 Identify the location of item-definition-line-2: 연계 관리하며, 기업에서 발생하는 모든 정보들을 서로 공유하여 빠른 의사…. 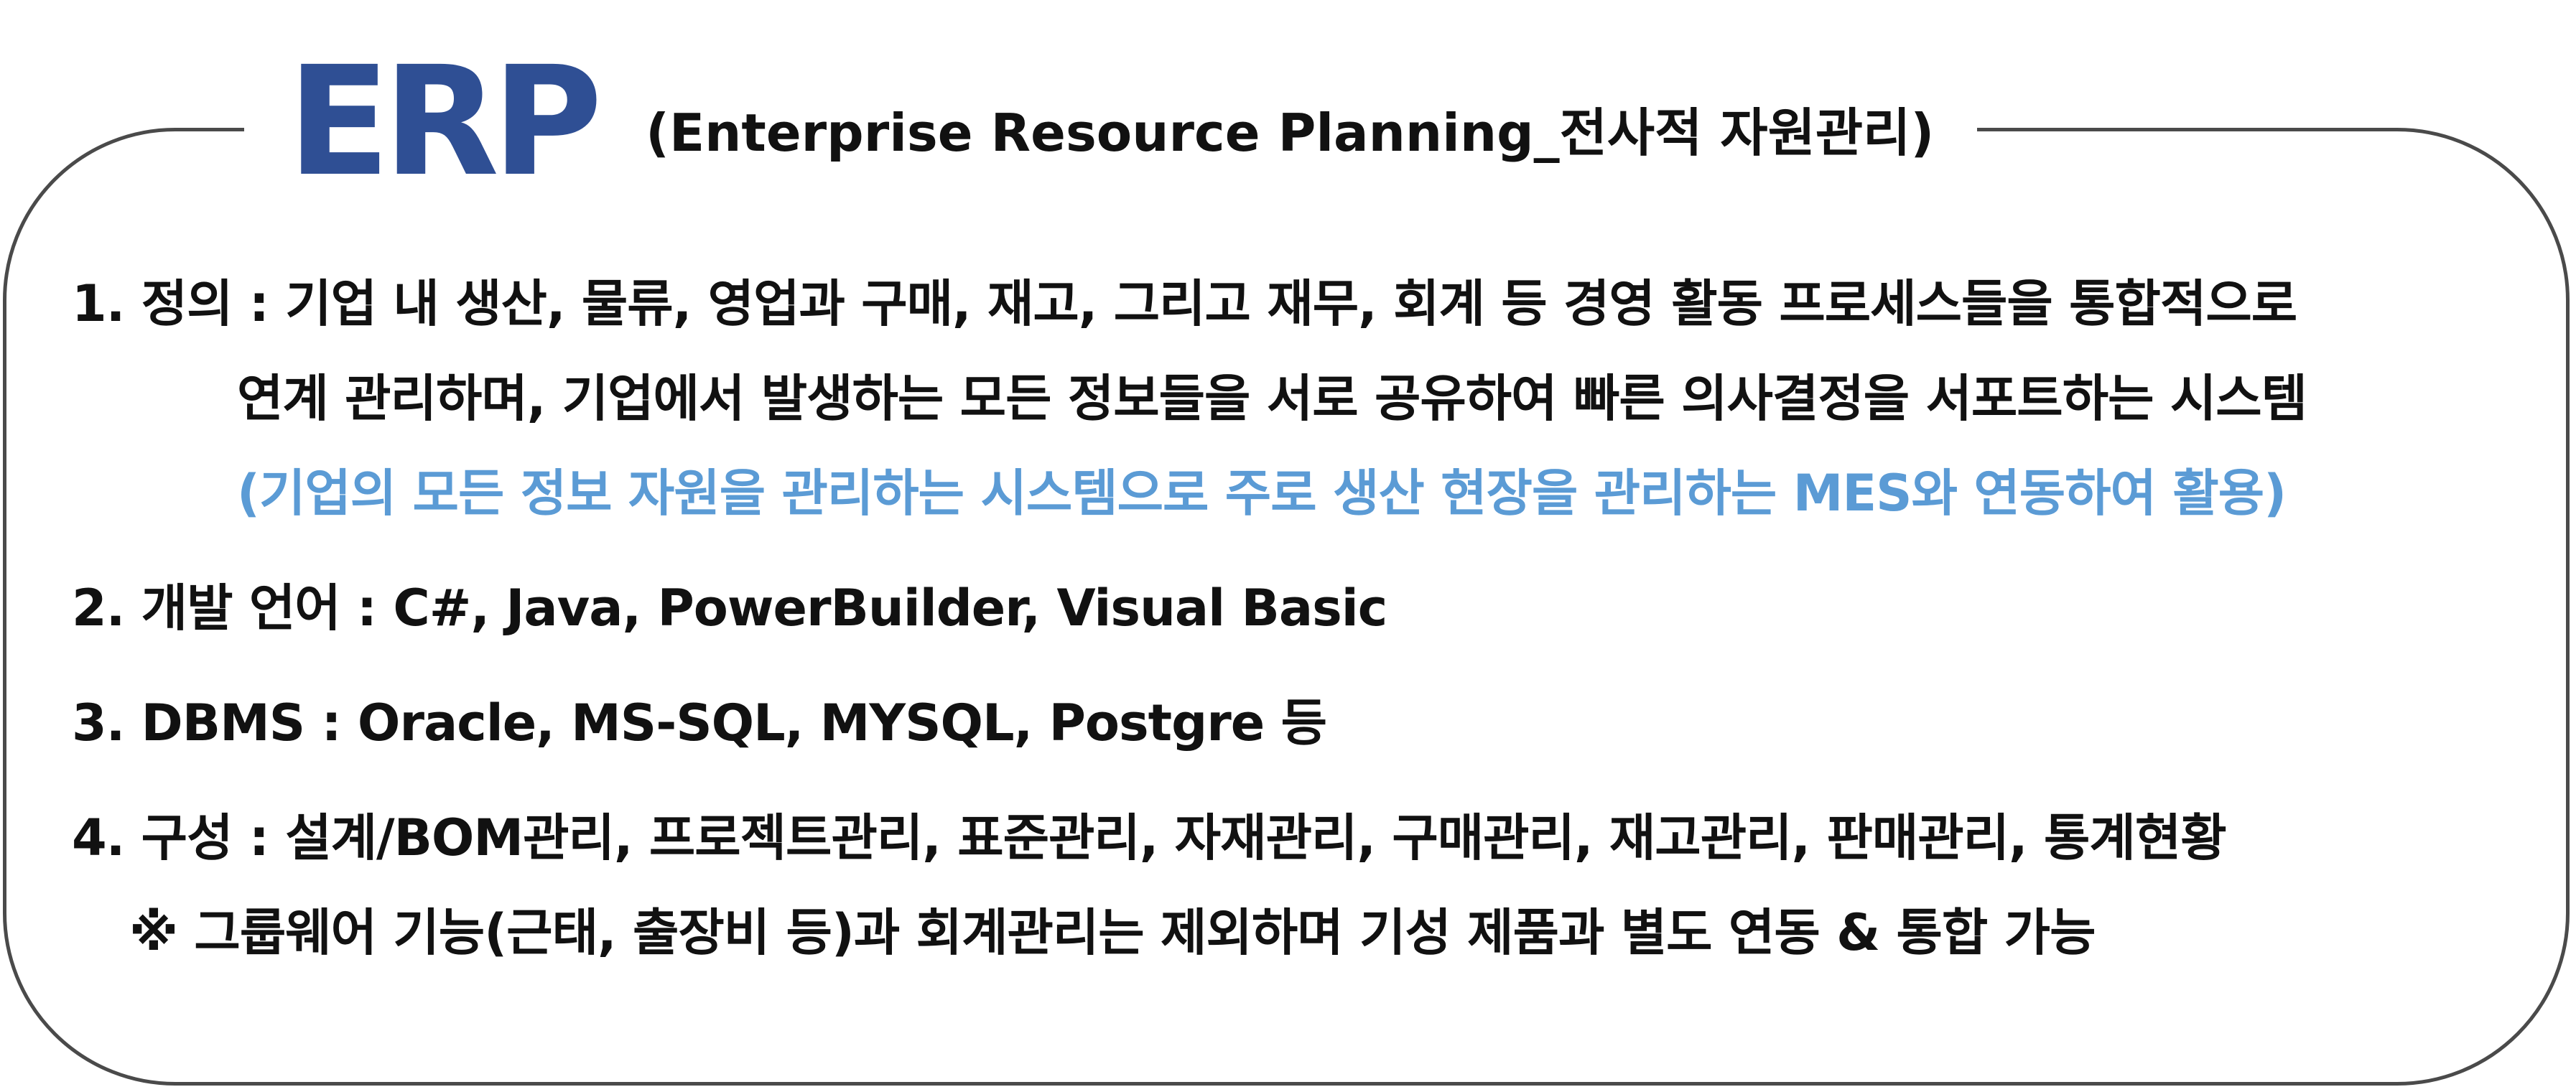
(1272, 398).